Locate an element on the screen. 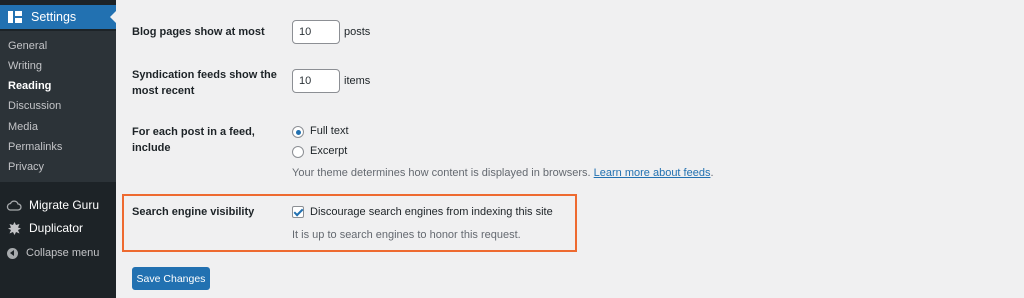 The height and width of the screenshot is (298, 1024). sidebar-item-label: Settings is located at coordinates (54, 17).